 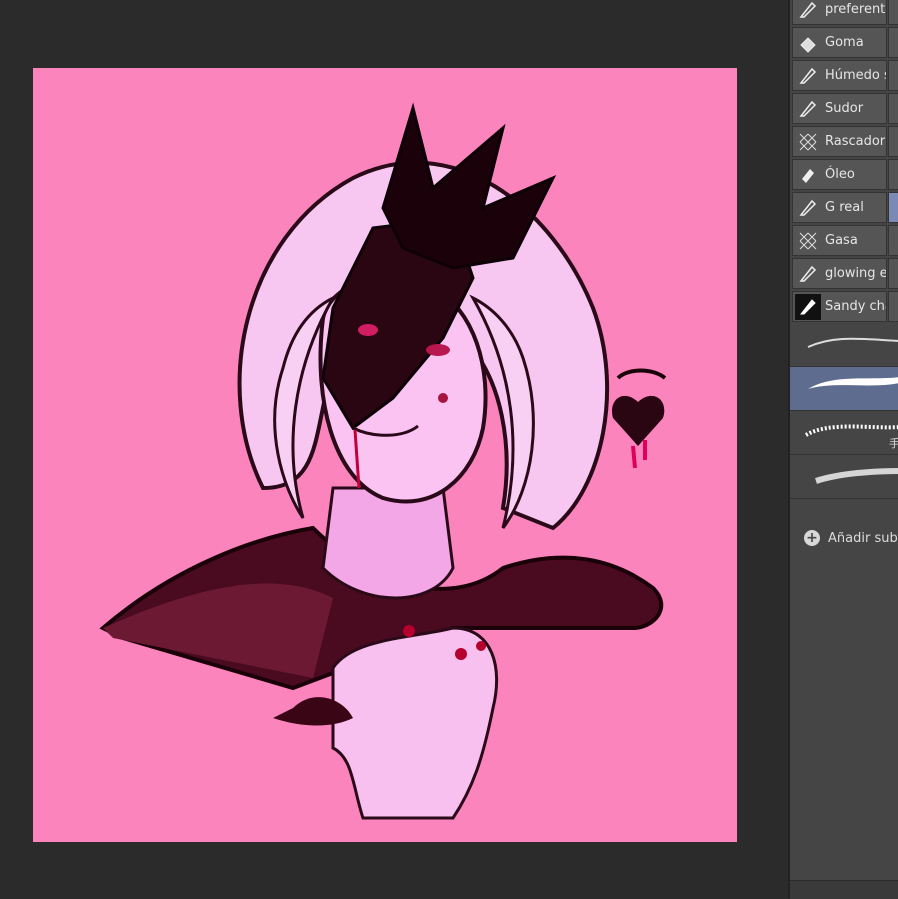 I want to click on brush-item-preferente: preferente, so click(x=839, y=12).